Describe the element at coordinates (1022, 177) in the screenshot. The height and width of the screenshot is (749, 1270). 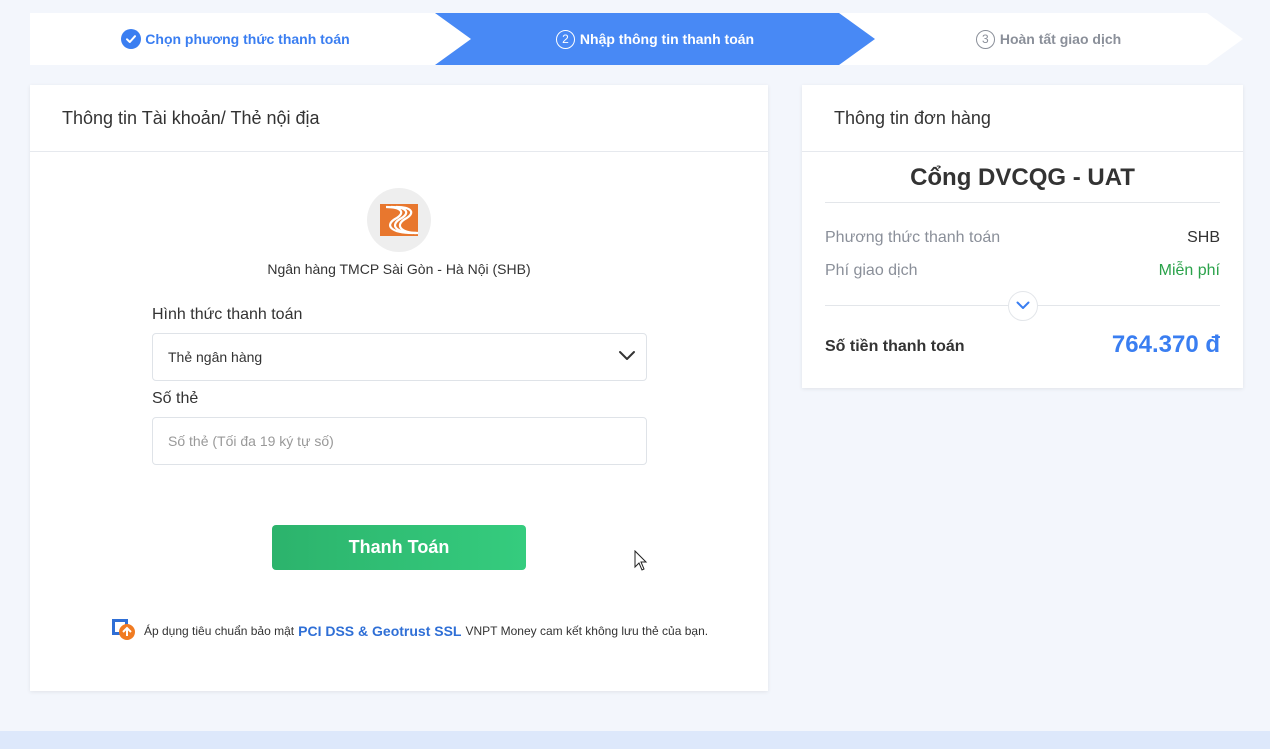
I see `merchant-name: Cổng DVCQG - UAT` at that location.